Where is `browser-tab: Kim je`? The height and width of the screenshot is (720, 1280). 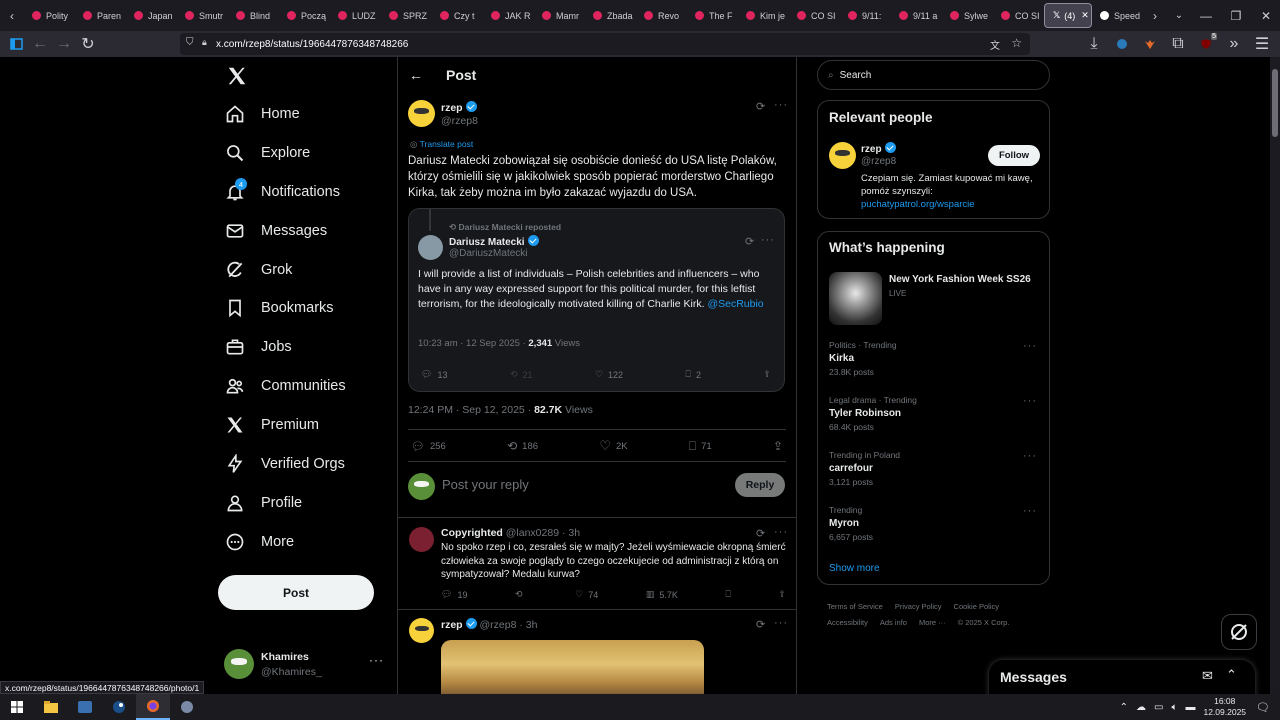
browser-tab: Kim je is located at coordinates (763, 15).